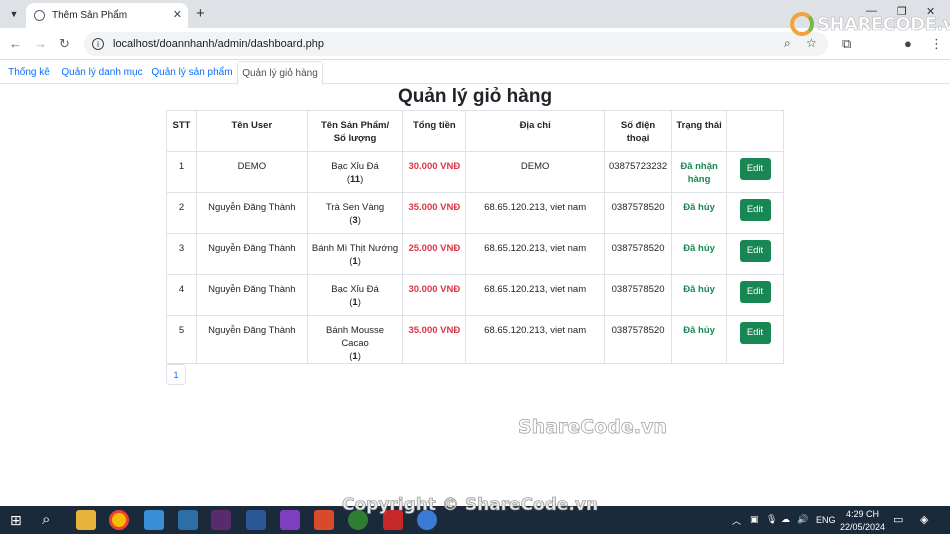  I want to click on notifications-icon: ▭, so click(898, 519).